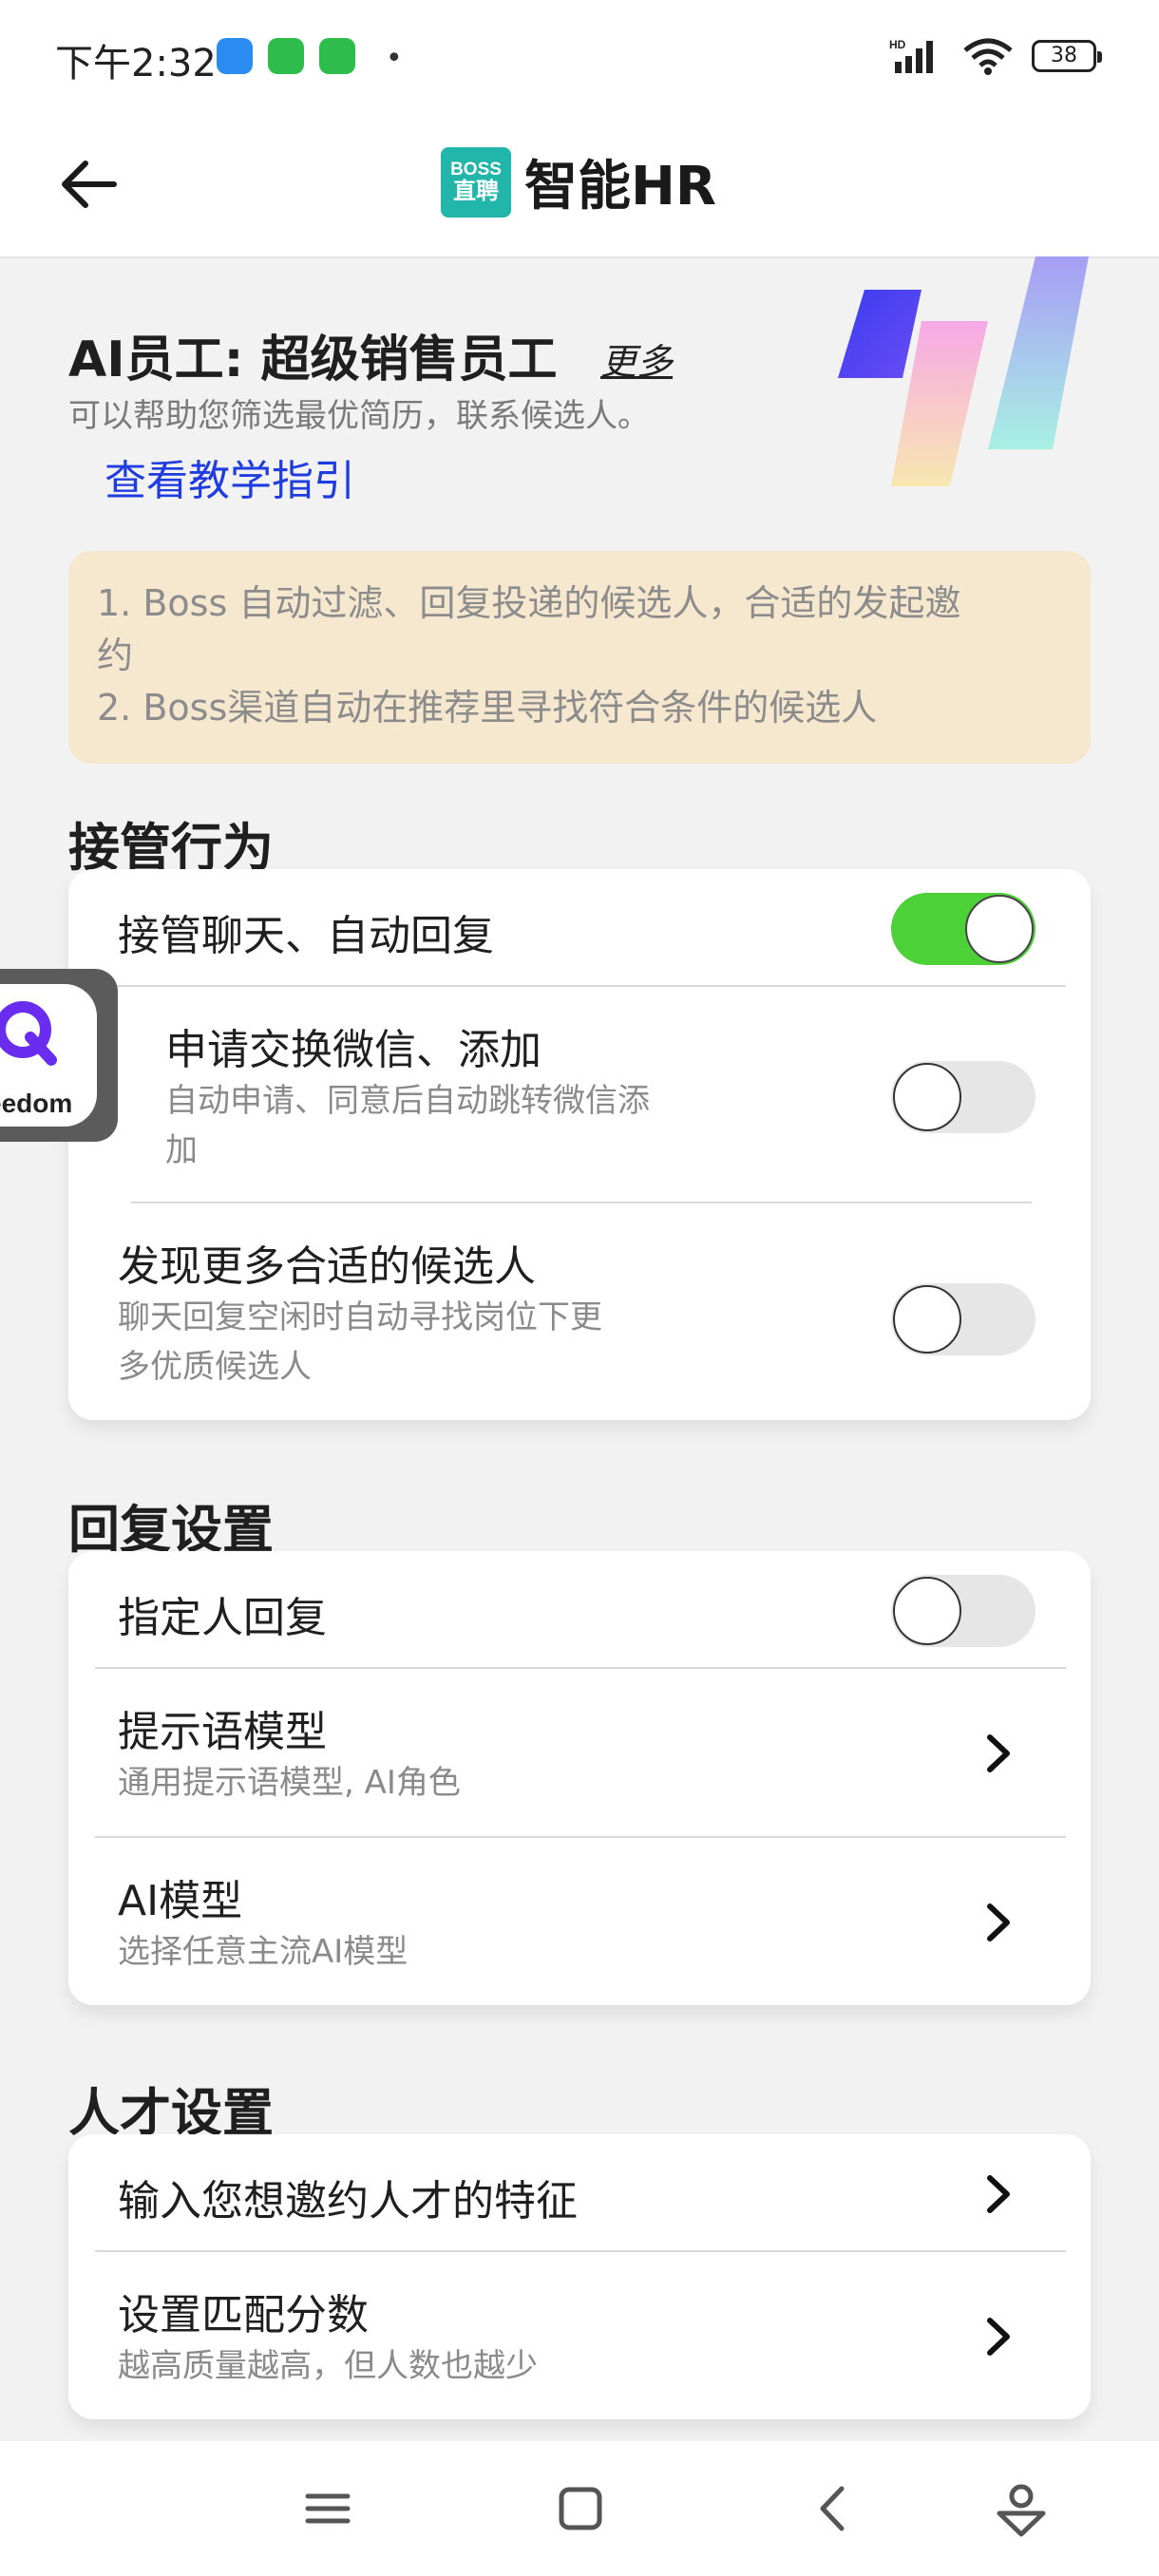  Describe the element at coordinates (529, 603) in the screenshot. I see `info-line-1: 1. Boss 自动过滤、回复投递的候选人，合适的发起邀` at that location.